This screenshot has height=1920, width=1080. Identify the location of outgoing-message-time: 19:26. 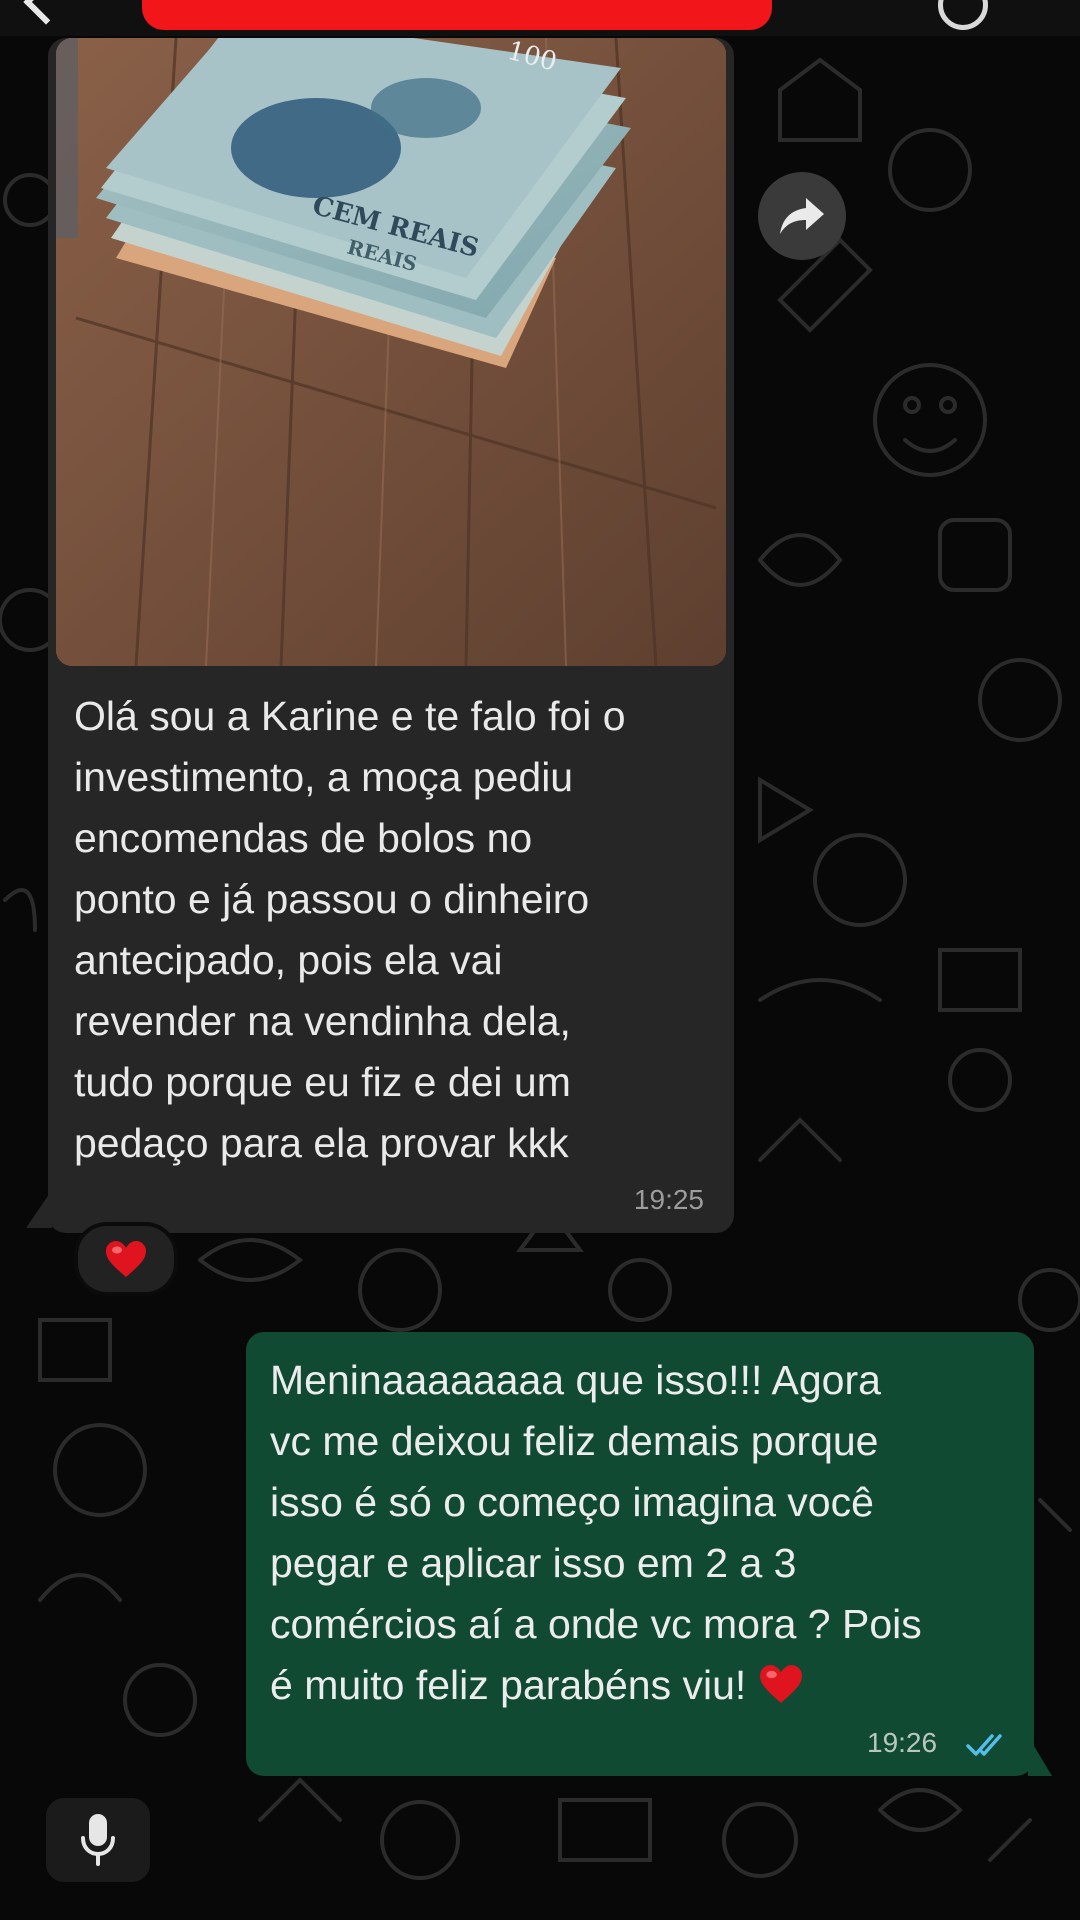
(902, 1742).